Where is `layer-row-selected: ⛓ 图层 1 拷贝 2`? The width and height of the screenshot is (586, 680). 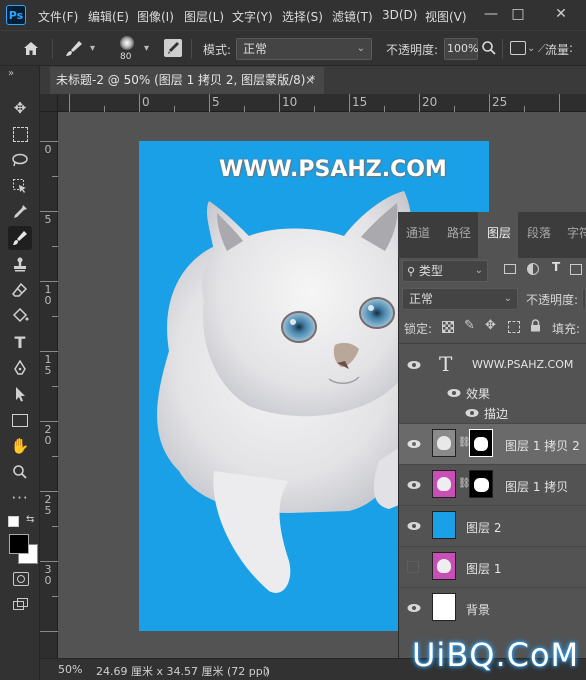
layer-row-selected: ⛓ 图层 1 拷贝 2 is located at coordinates (492, 443).